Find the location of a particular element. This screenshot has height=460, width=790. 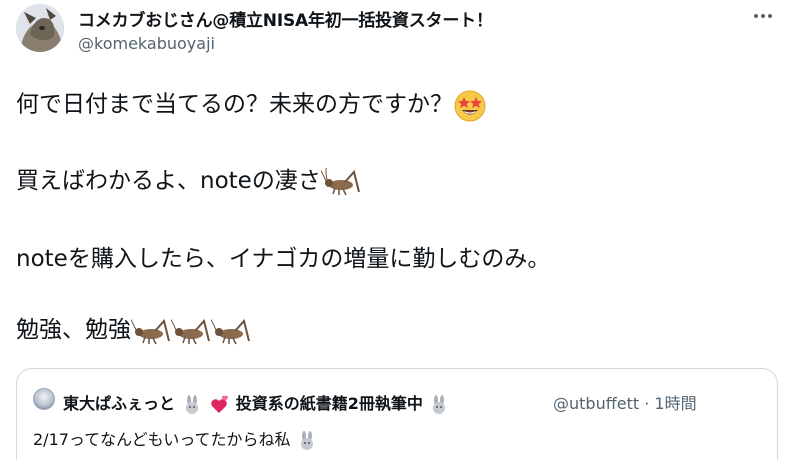

tweet-text-line-1: 何で日付まで当てるの？未来の方ですか？ is located at coordinates (251, 105).